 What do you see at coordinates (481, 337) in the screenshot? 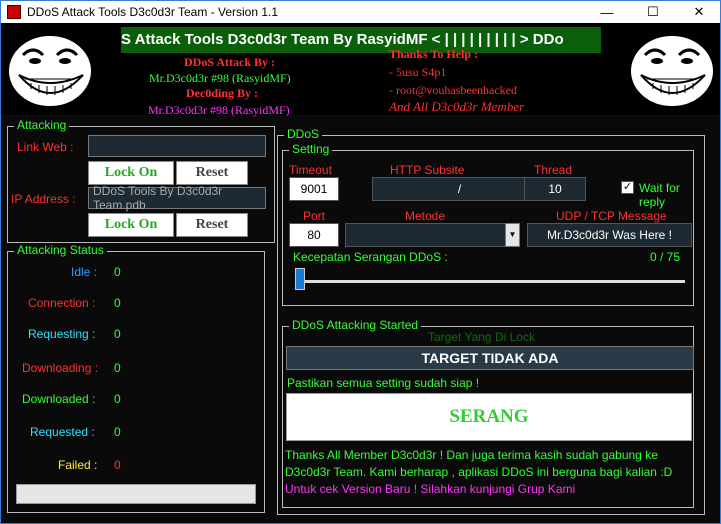
I see `target-lock-label: Target Yang Di Lock` at bounding box center [481, 337].